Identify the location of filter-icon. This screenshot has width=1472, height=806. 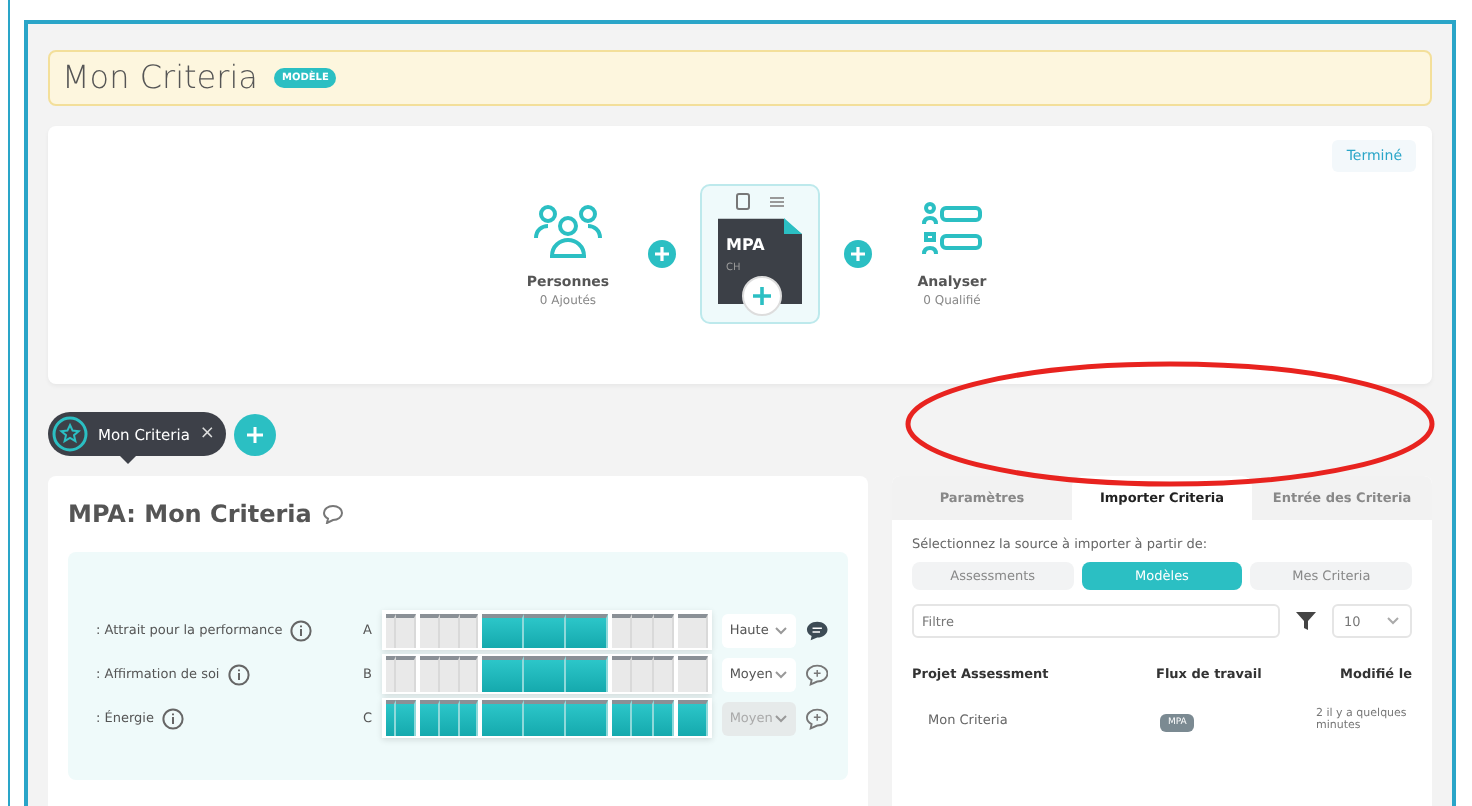
(1306, 621).